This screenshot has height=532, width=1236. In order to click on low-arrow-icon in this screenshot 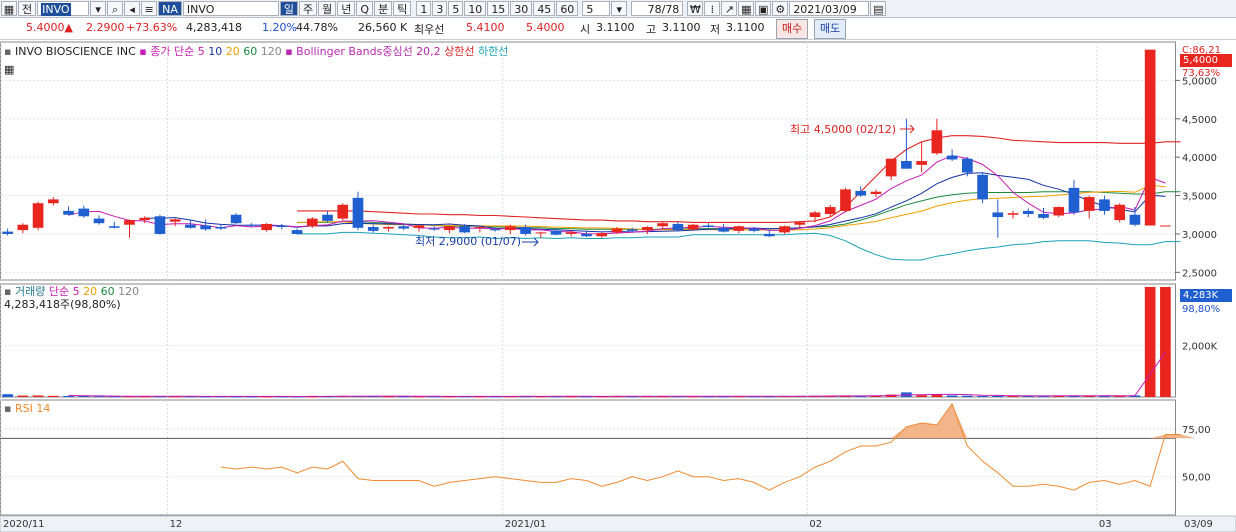, I will do `click(530, 242)`.